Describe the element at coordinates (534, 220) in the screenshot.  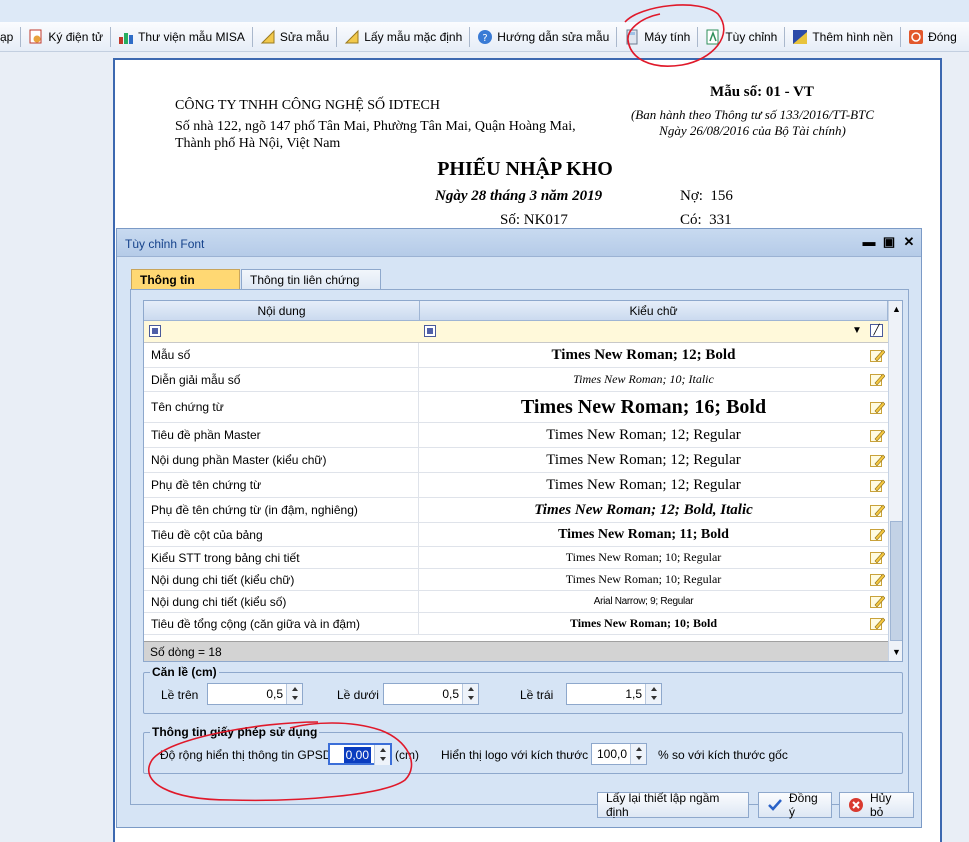
I see `document-number: Số: NK017` at that location.